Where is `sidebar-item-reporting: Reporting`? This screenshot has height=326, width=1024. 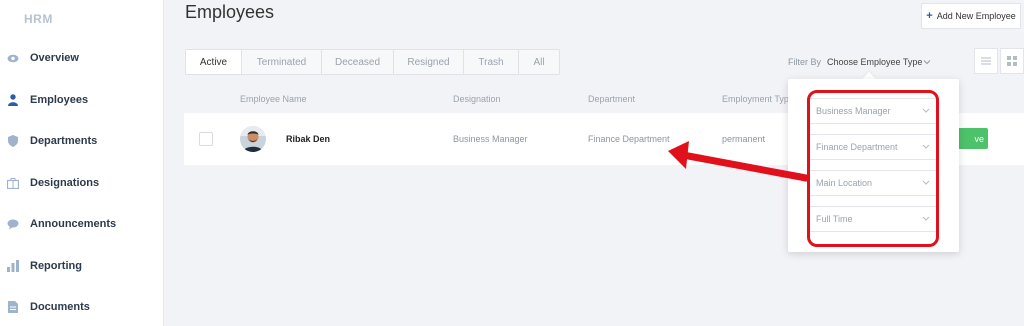 sidebar-item-reporting: Reporting is located at coordinates (81, 266).